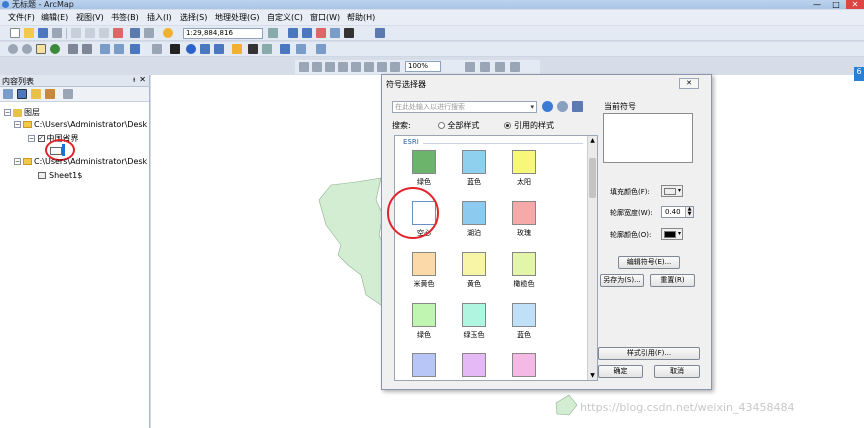  Describe the element at coordinates (41, 138) in the screenshot. I see `layer-visibility-checkbox: ✓` at that location.